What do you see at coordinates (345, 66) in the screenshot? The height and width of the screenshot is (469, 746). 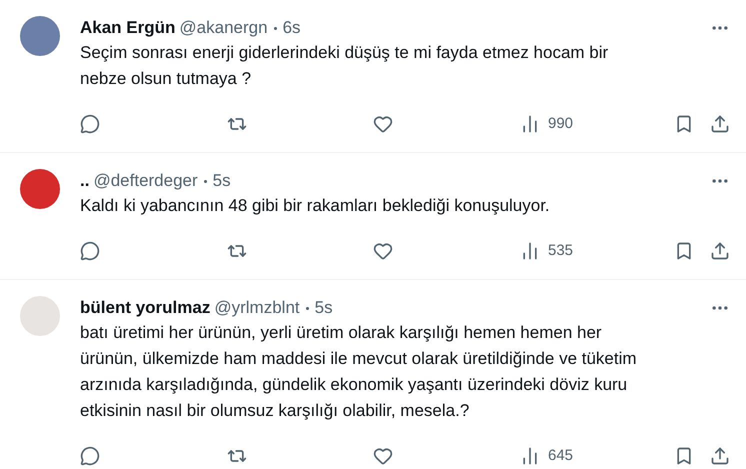 I see `tweet-text: Seçim sonrası enerji giderlerindeki düşüş te mi fayda etmez hocam bir nebze olsun tutmaya ?` at bounding box center [345, 66].